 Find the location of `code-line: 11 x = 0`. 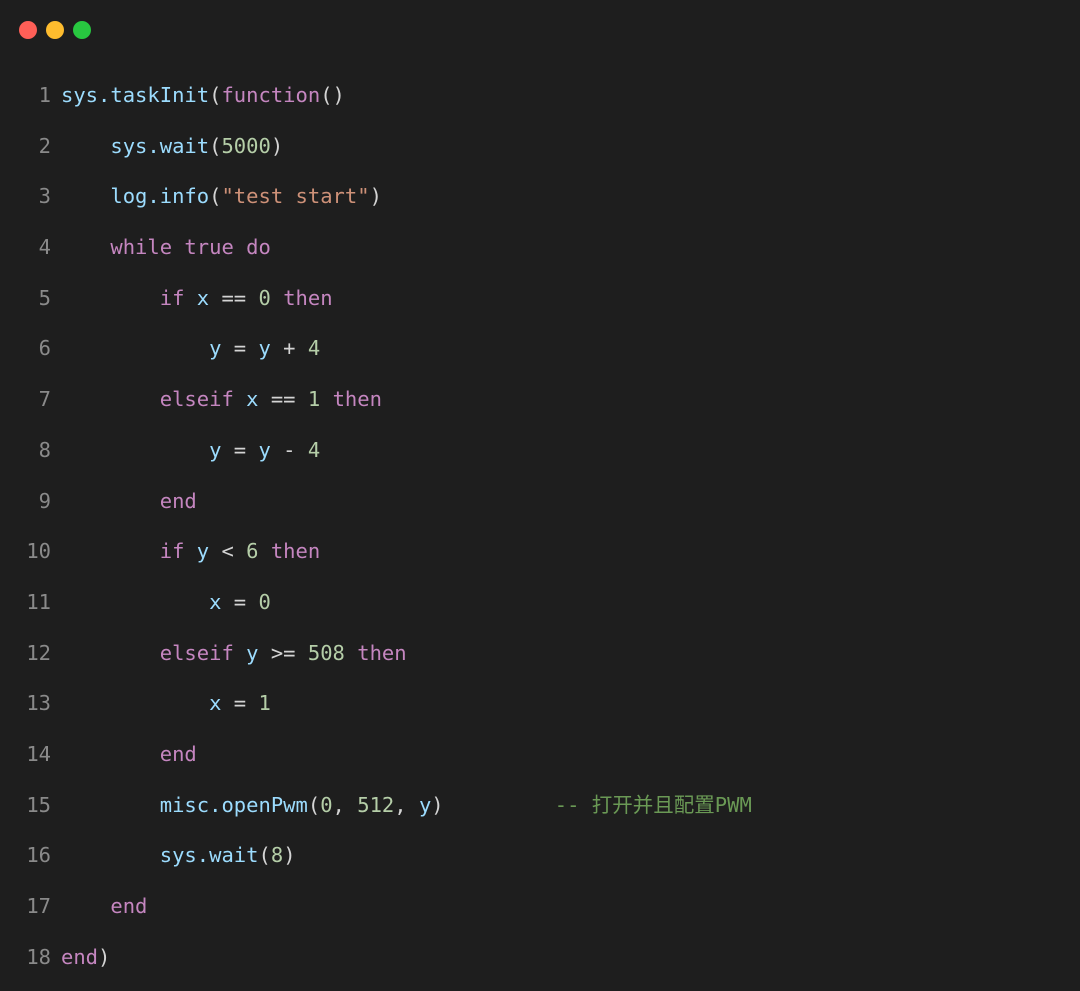

code-line: 11 x = 0 is located at coordinates (540, 602).